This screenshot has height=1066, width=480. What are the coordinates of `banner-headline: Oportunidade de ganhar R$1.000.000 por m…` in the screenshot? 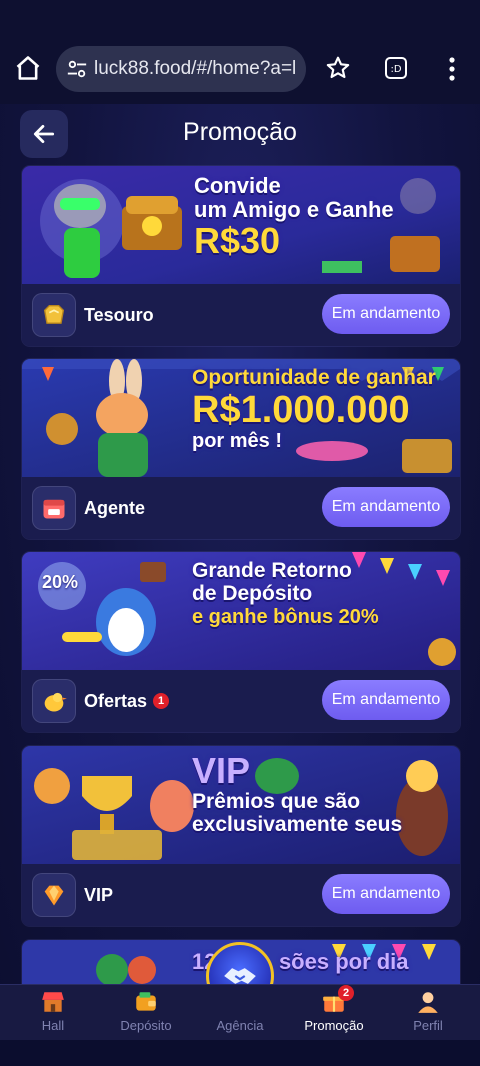 It's located at (322, 409).